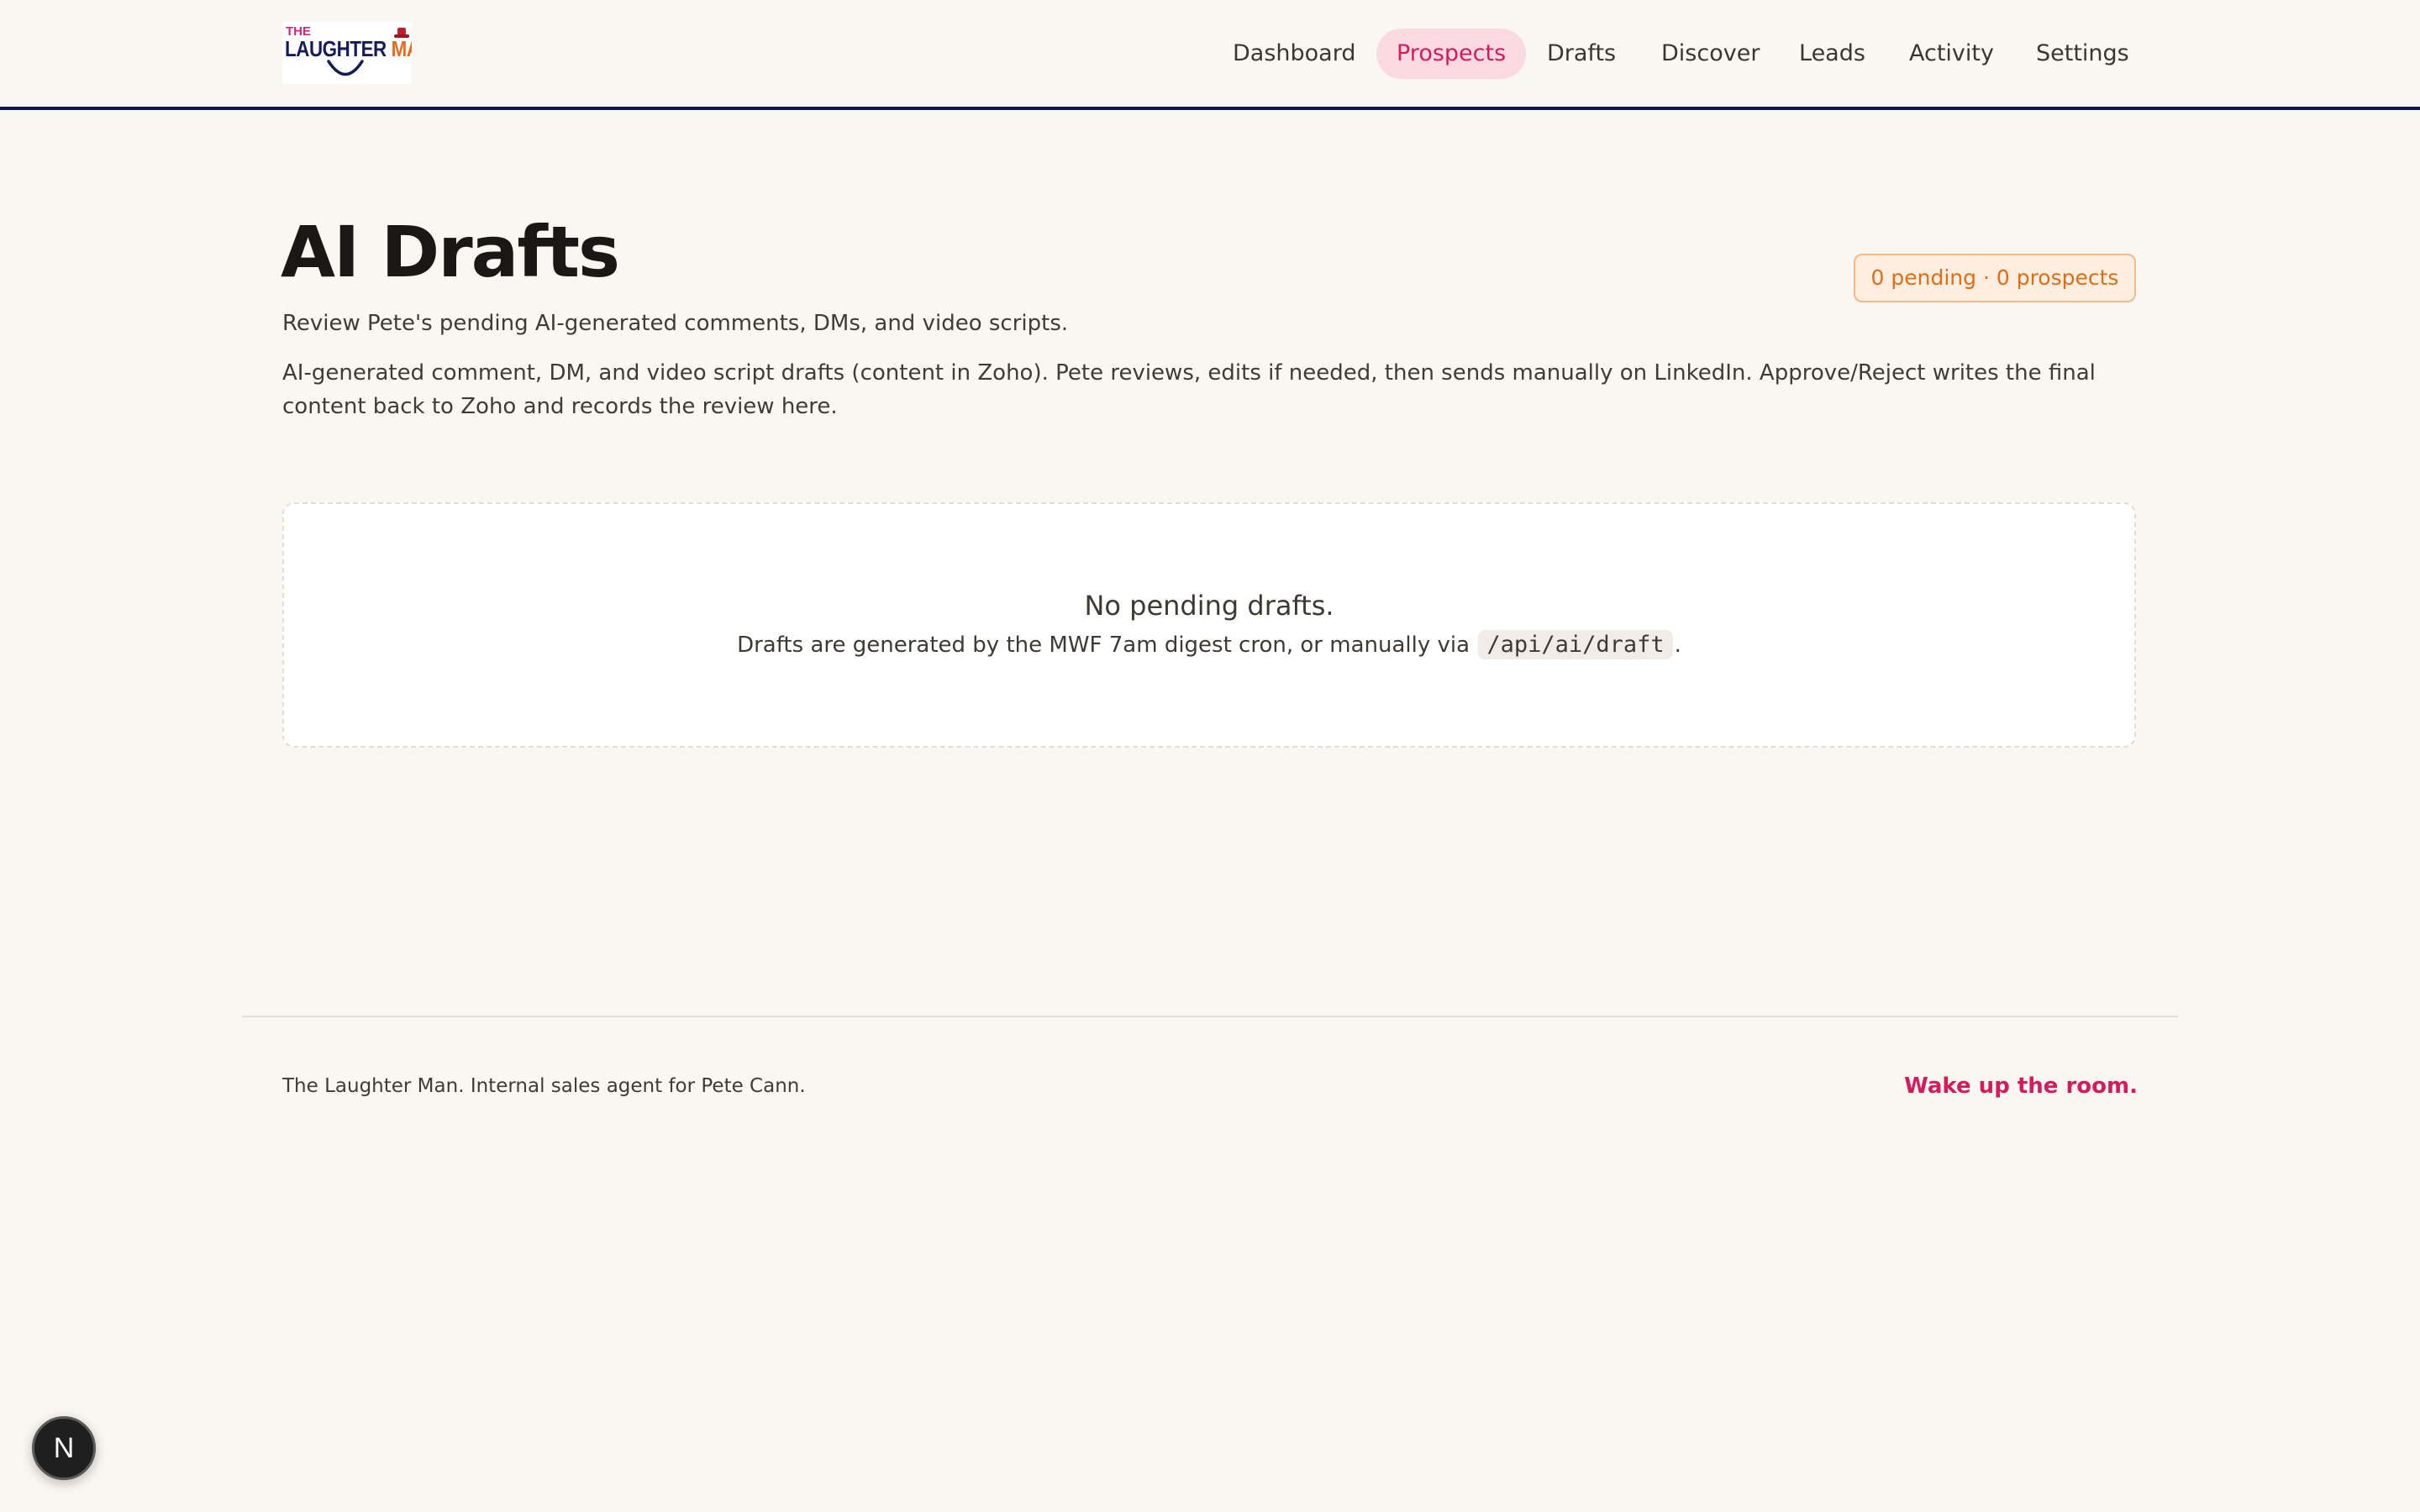  I want to click on api-endpoint-code: /api/ai/draft, so click(1575, 644).